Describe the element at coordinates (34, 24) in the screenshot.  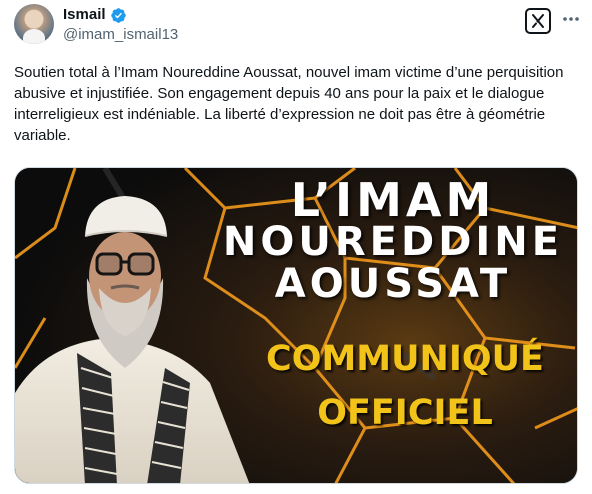
I see `avatar` at that location.